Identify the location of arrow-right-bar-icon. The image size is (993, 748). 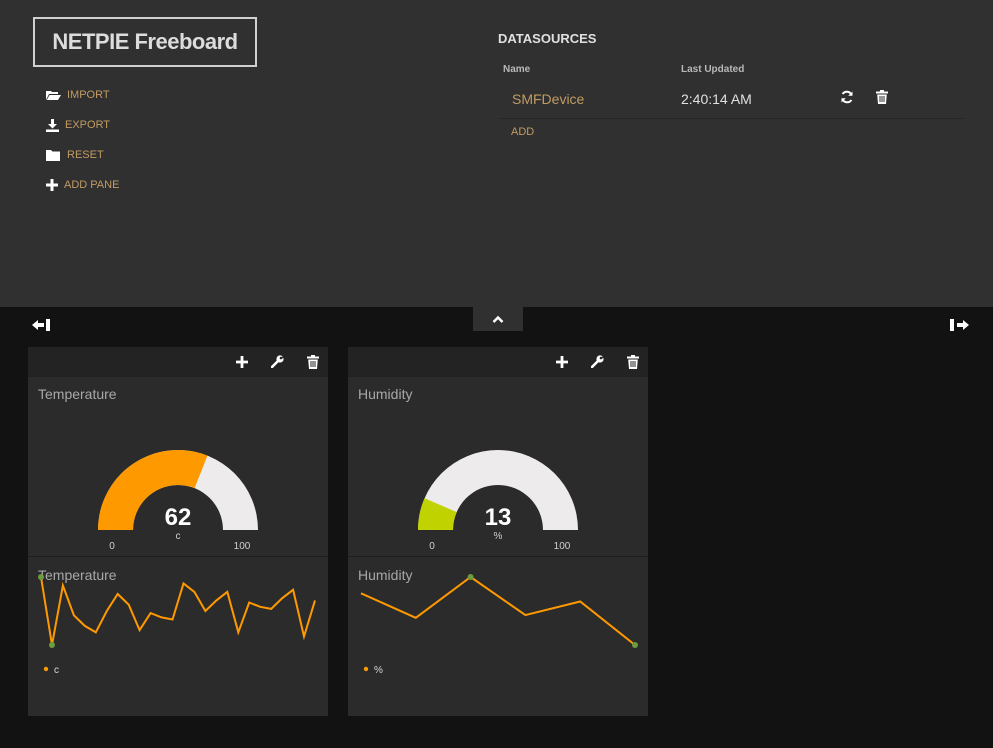
(959, 327).